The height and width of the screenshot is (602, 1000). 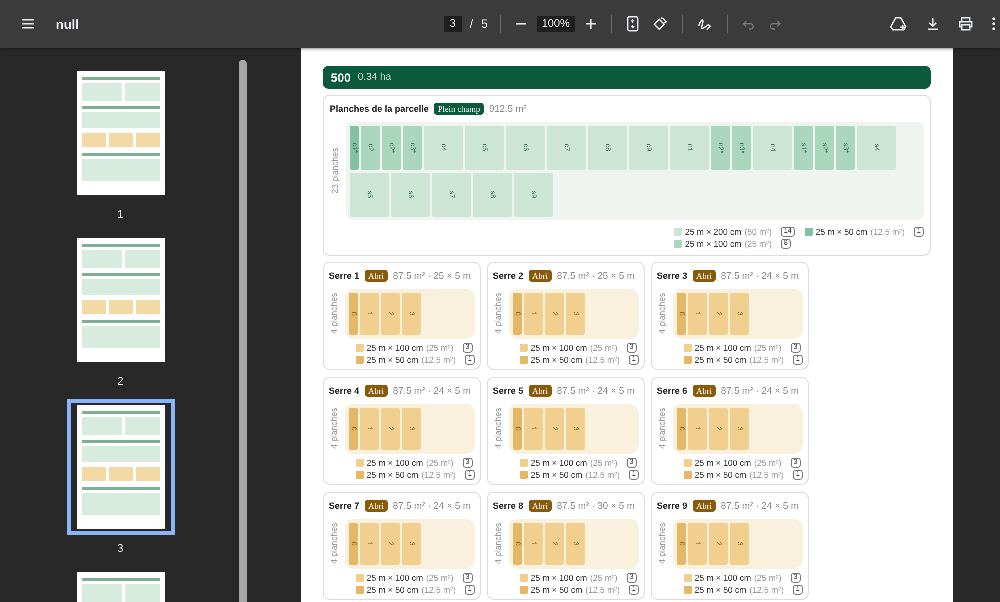 I want to click on plot-area: 0.34 ha, so click(x=375, y=77).